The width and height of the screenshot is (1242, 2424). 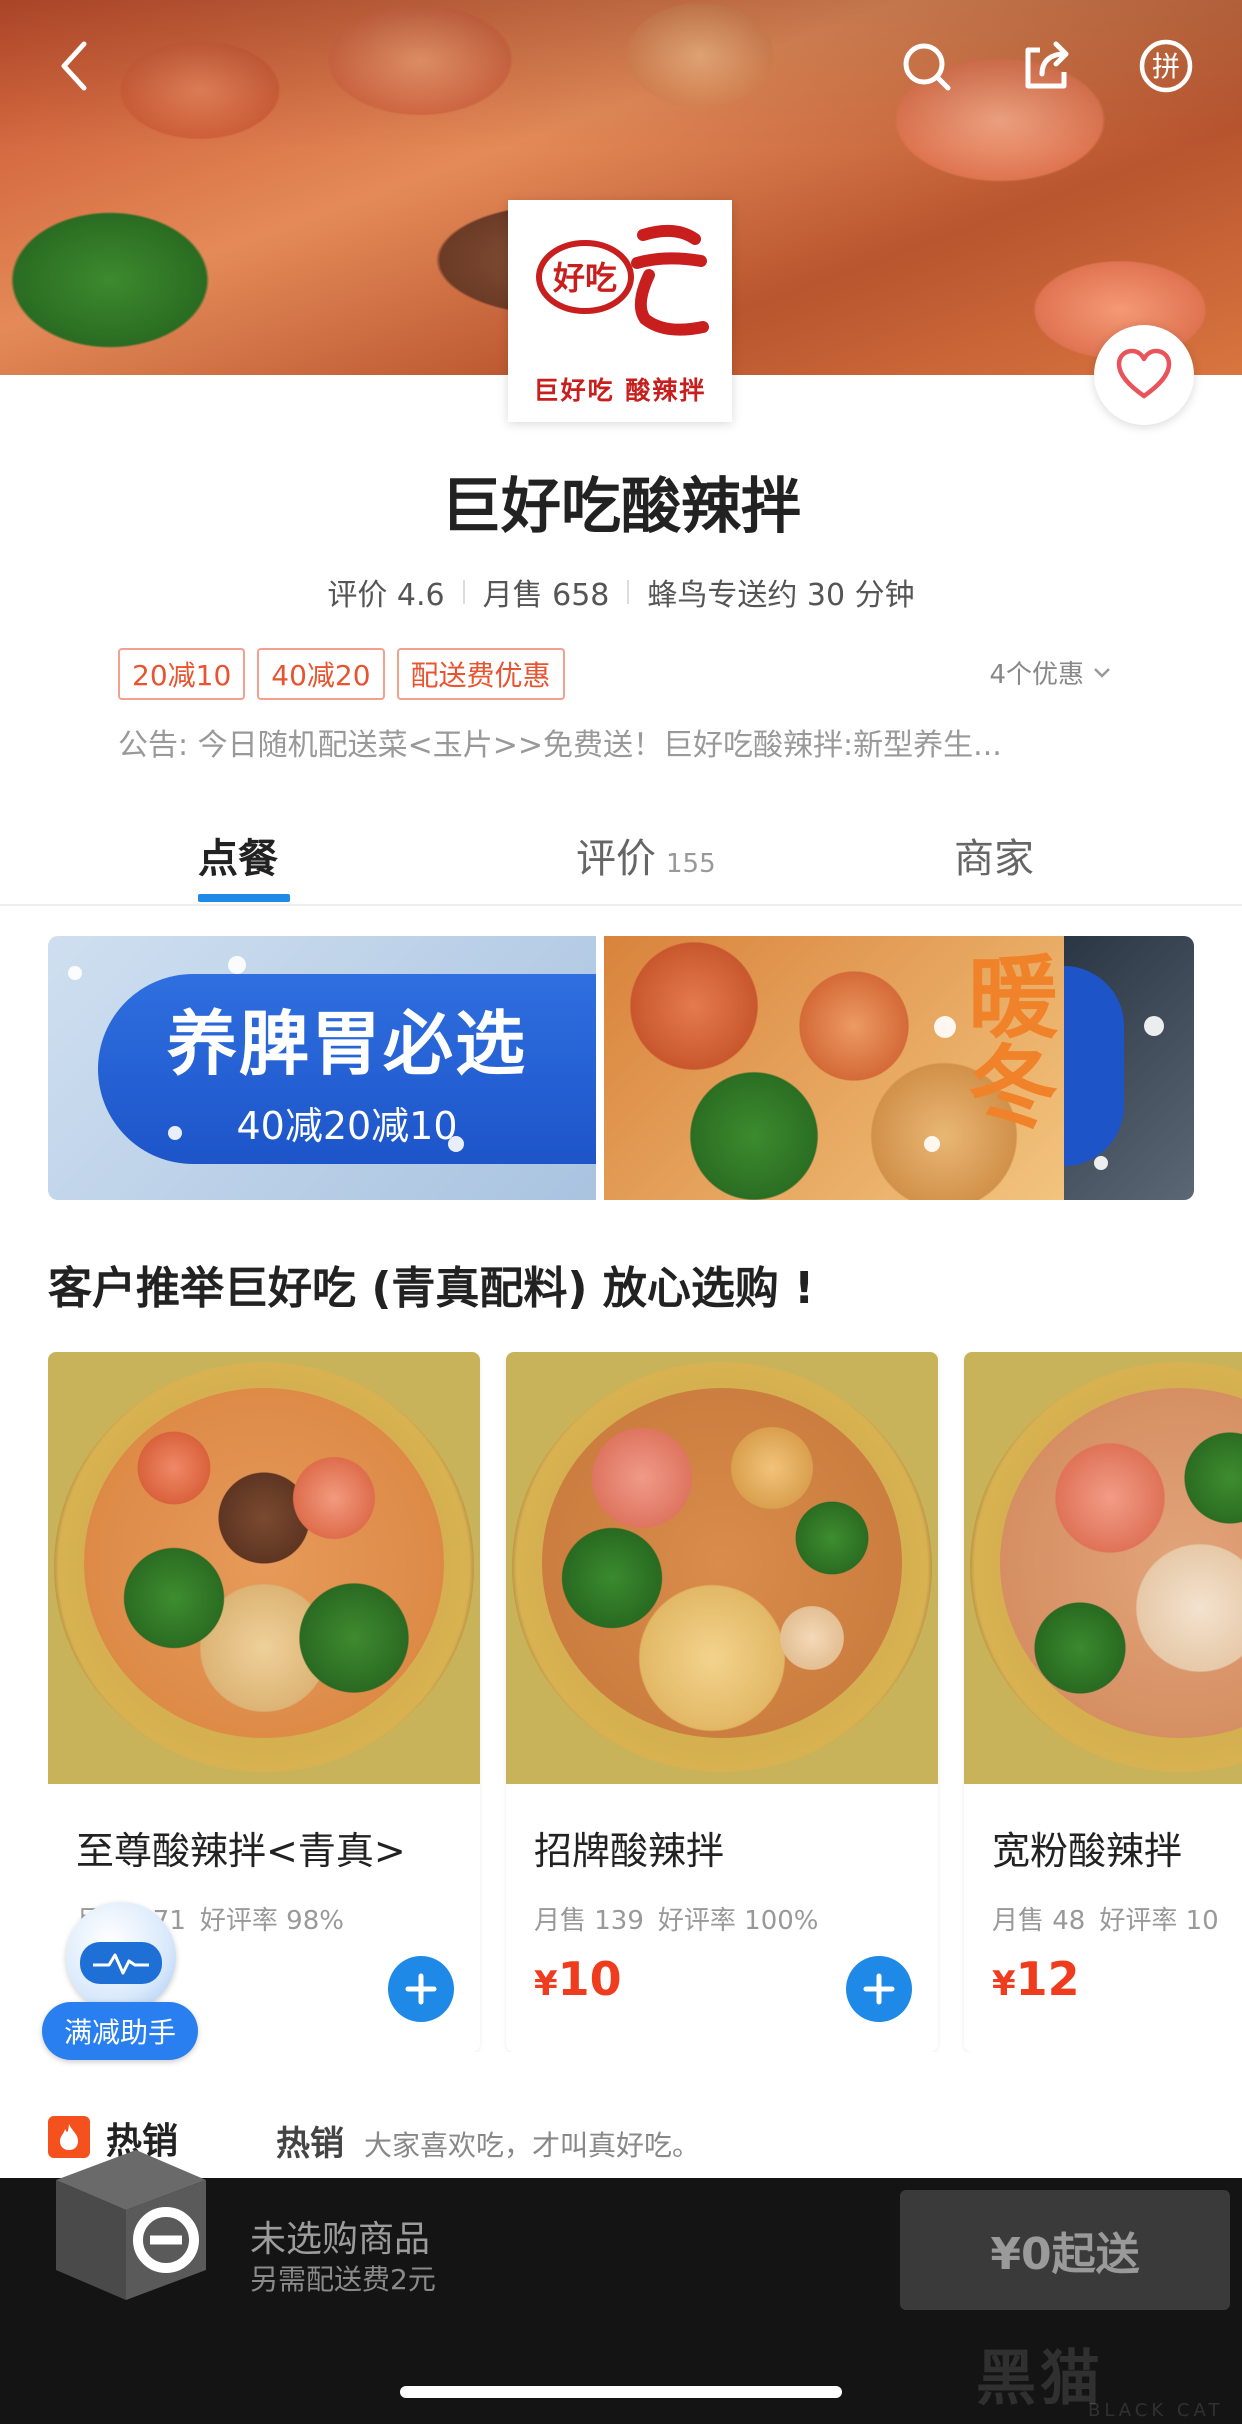 I want to click on dish-meta: 月售 139 好评率 100%, so click(x=676, y=1918).